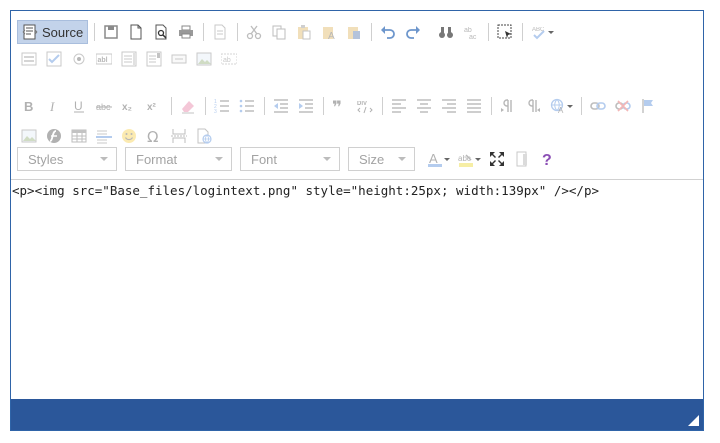 Image resolution: width=720 pixels, height=443 pixels. I want to click on outdent-button, so click(281, 106).